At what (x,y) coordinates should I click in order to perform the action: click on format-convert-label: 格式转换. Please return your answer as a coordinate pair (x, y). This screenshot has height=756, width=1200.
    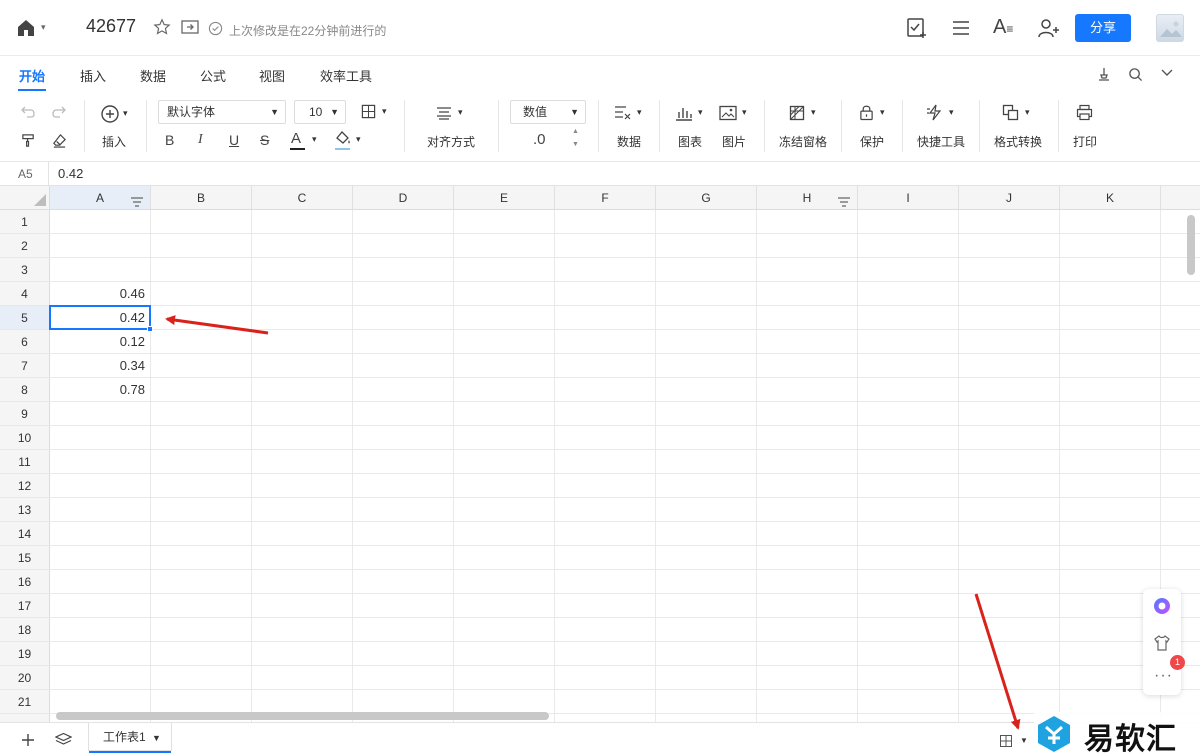
    Looking at the image, I should click on (1018, 141).